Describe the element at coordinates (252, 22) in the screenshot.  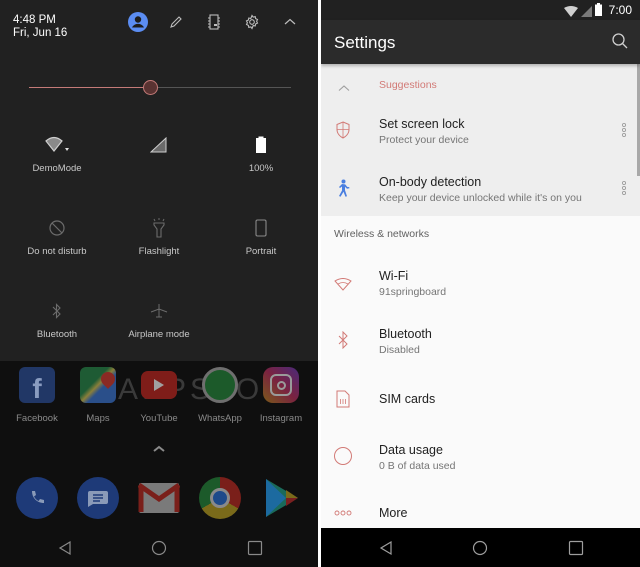
I see `settings-gear-icon` at that location.